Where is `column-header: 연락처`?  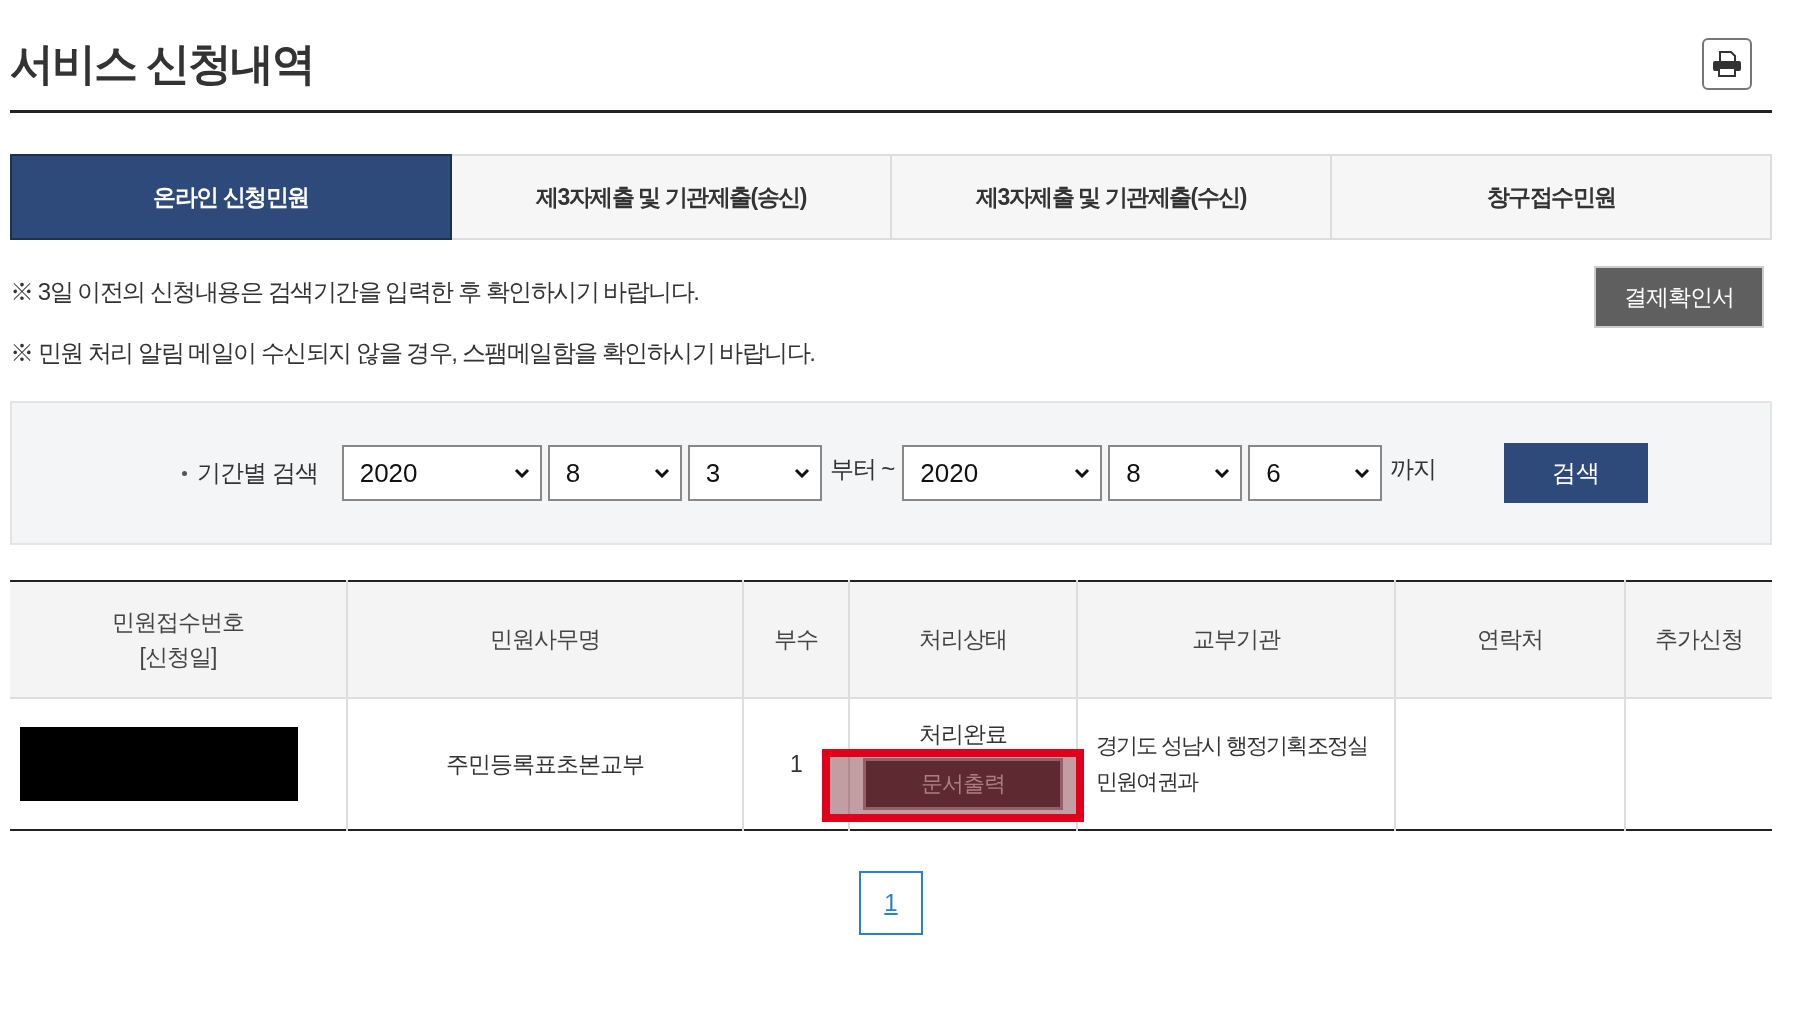
column-header: 연락처 is located at coordinates (1510, 639).